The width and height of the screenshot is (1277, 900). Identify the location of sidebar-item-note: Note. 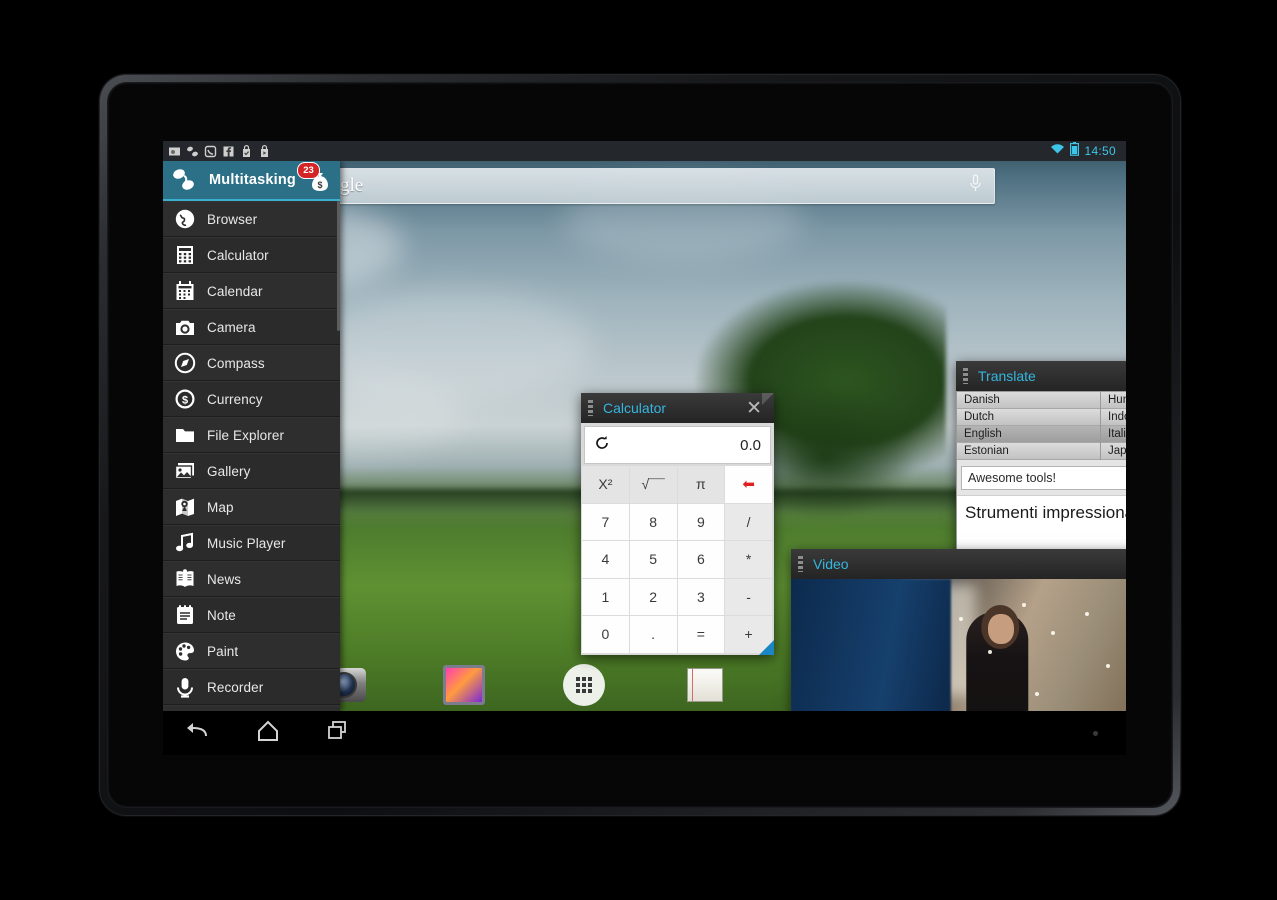
(251, 615).